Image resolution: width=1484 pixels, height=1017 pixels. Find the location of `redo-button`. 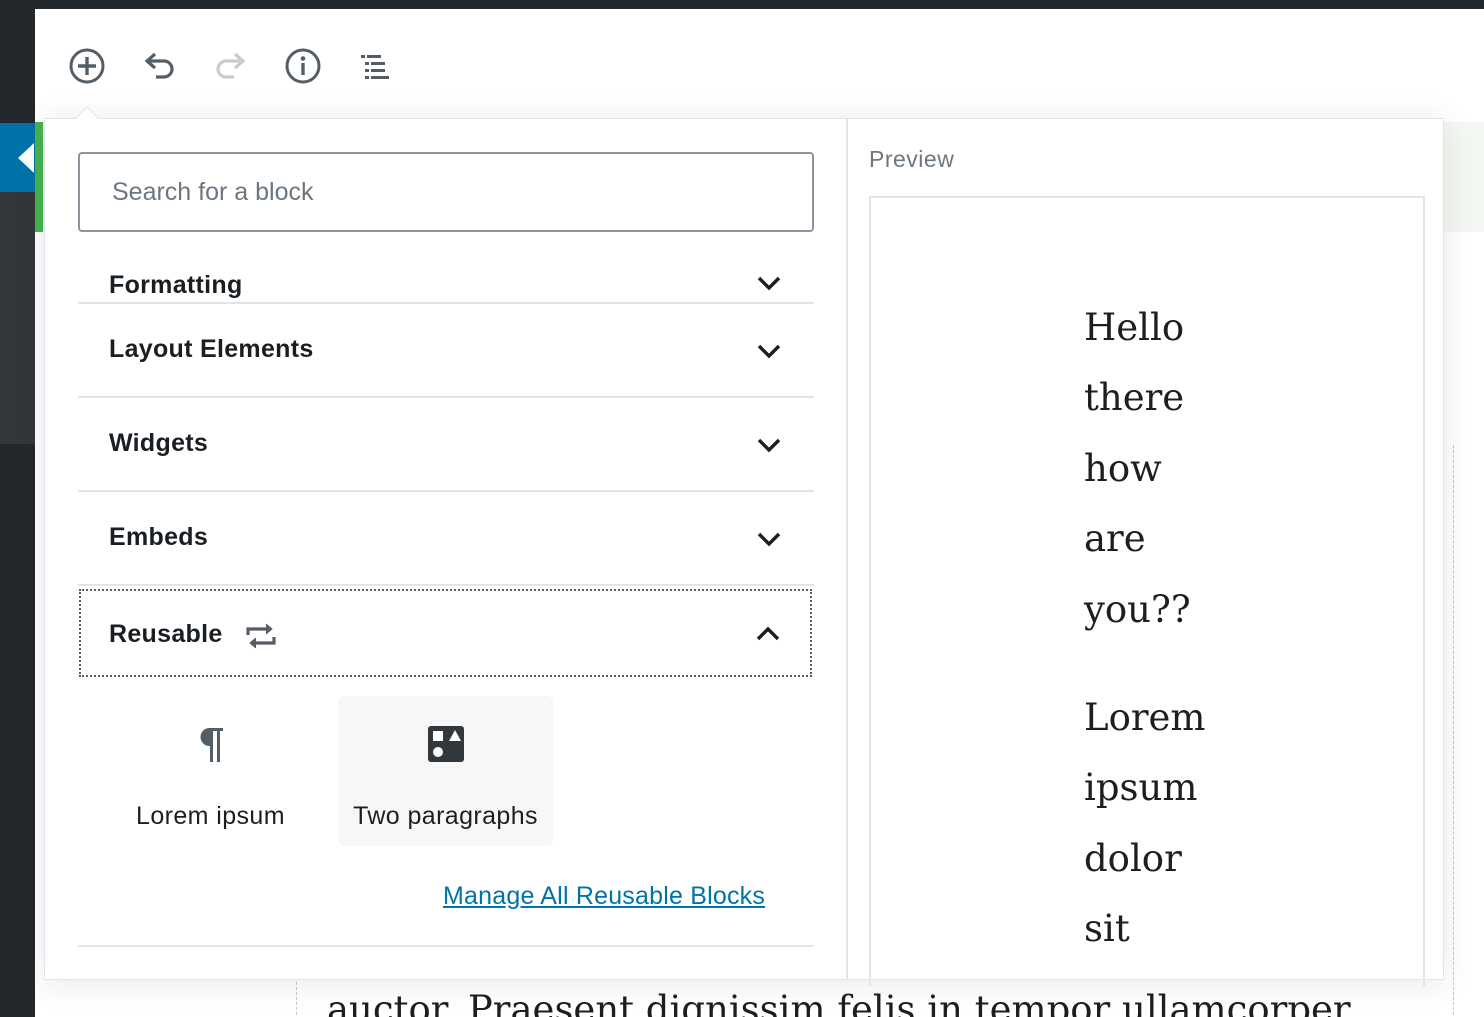

redo-button is located at coordinates (231, 66).